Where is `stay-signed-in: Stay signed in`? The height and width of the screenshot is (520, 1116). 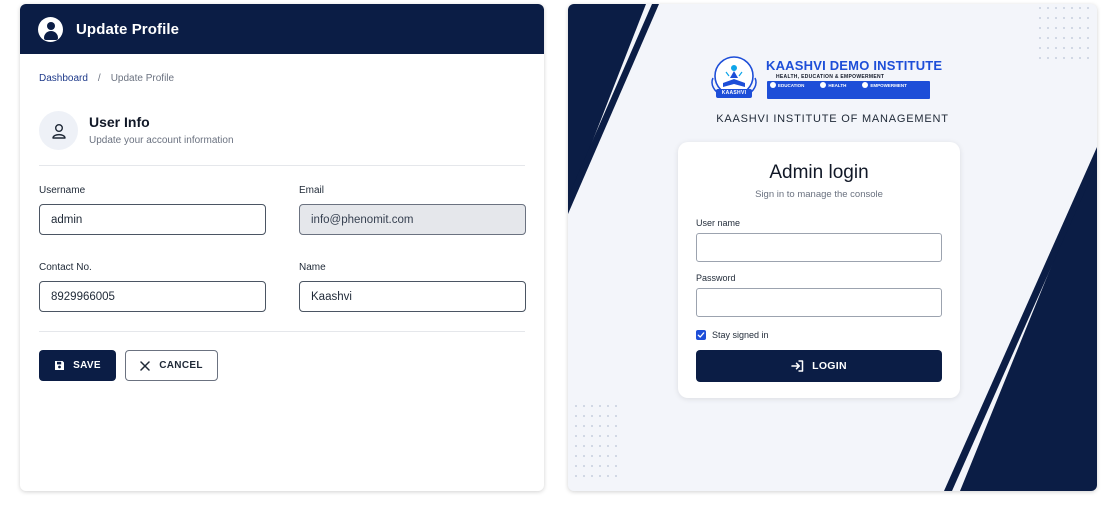 stay-signed-in: Stay signed in is located at coordinates (732, 335).